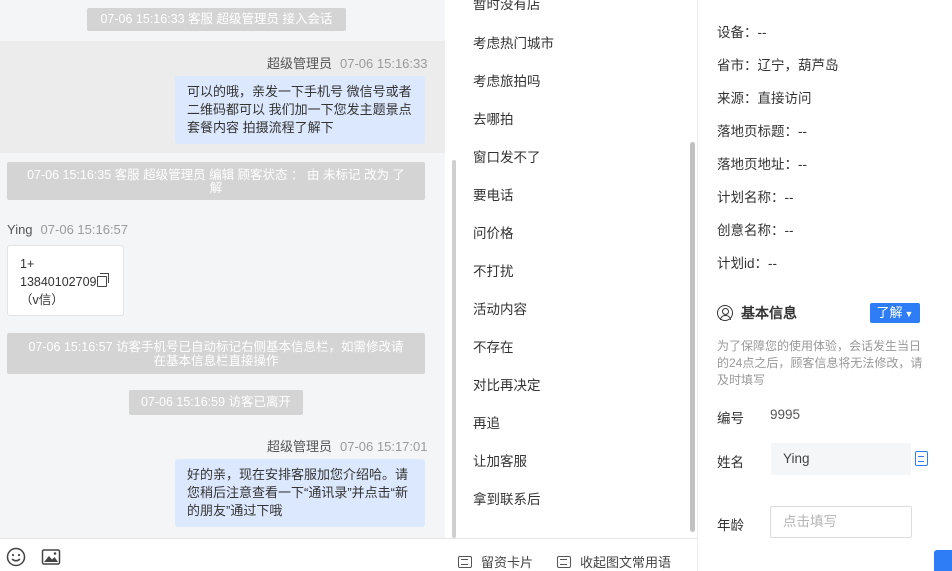 Image resolution: width=952 pixels, height=571 pixels. I want to click on fold-phrases-button: 收起图文常用语, so click(614, 561).